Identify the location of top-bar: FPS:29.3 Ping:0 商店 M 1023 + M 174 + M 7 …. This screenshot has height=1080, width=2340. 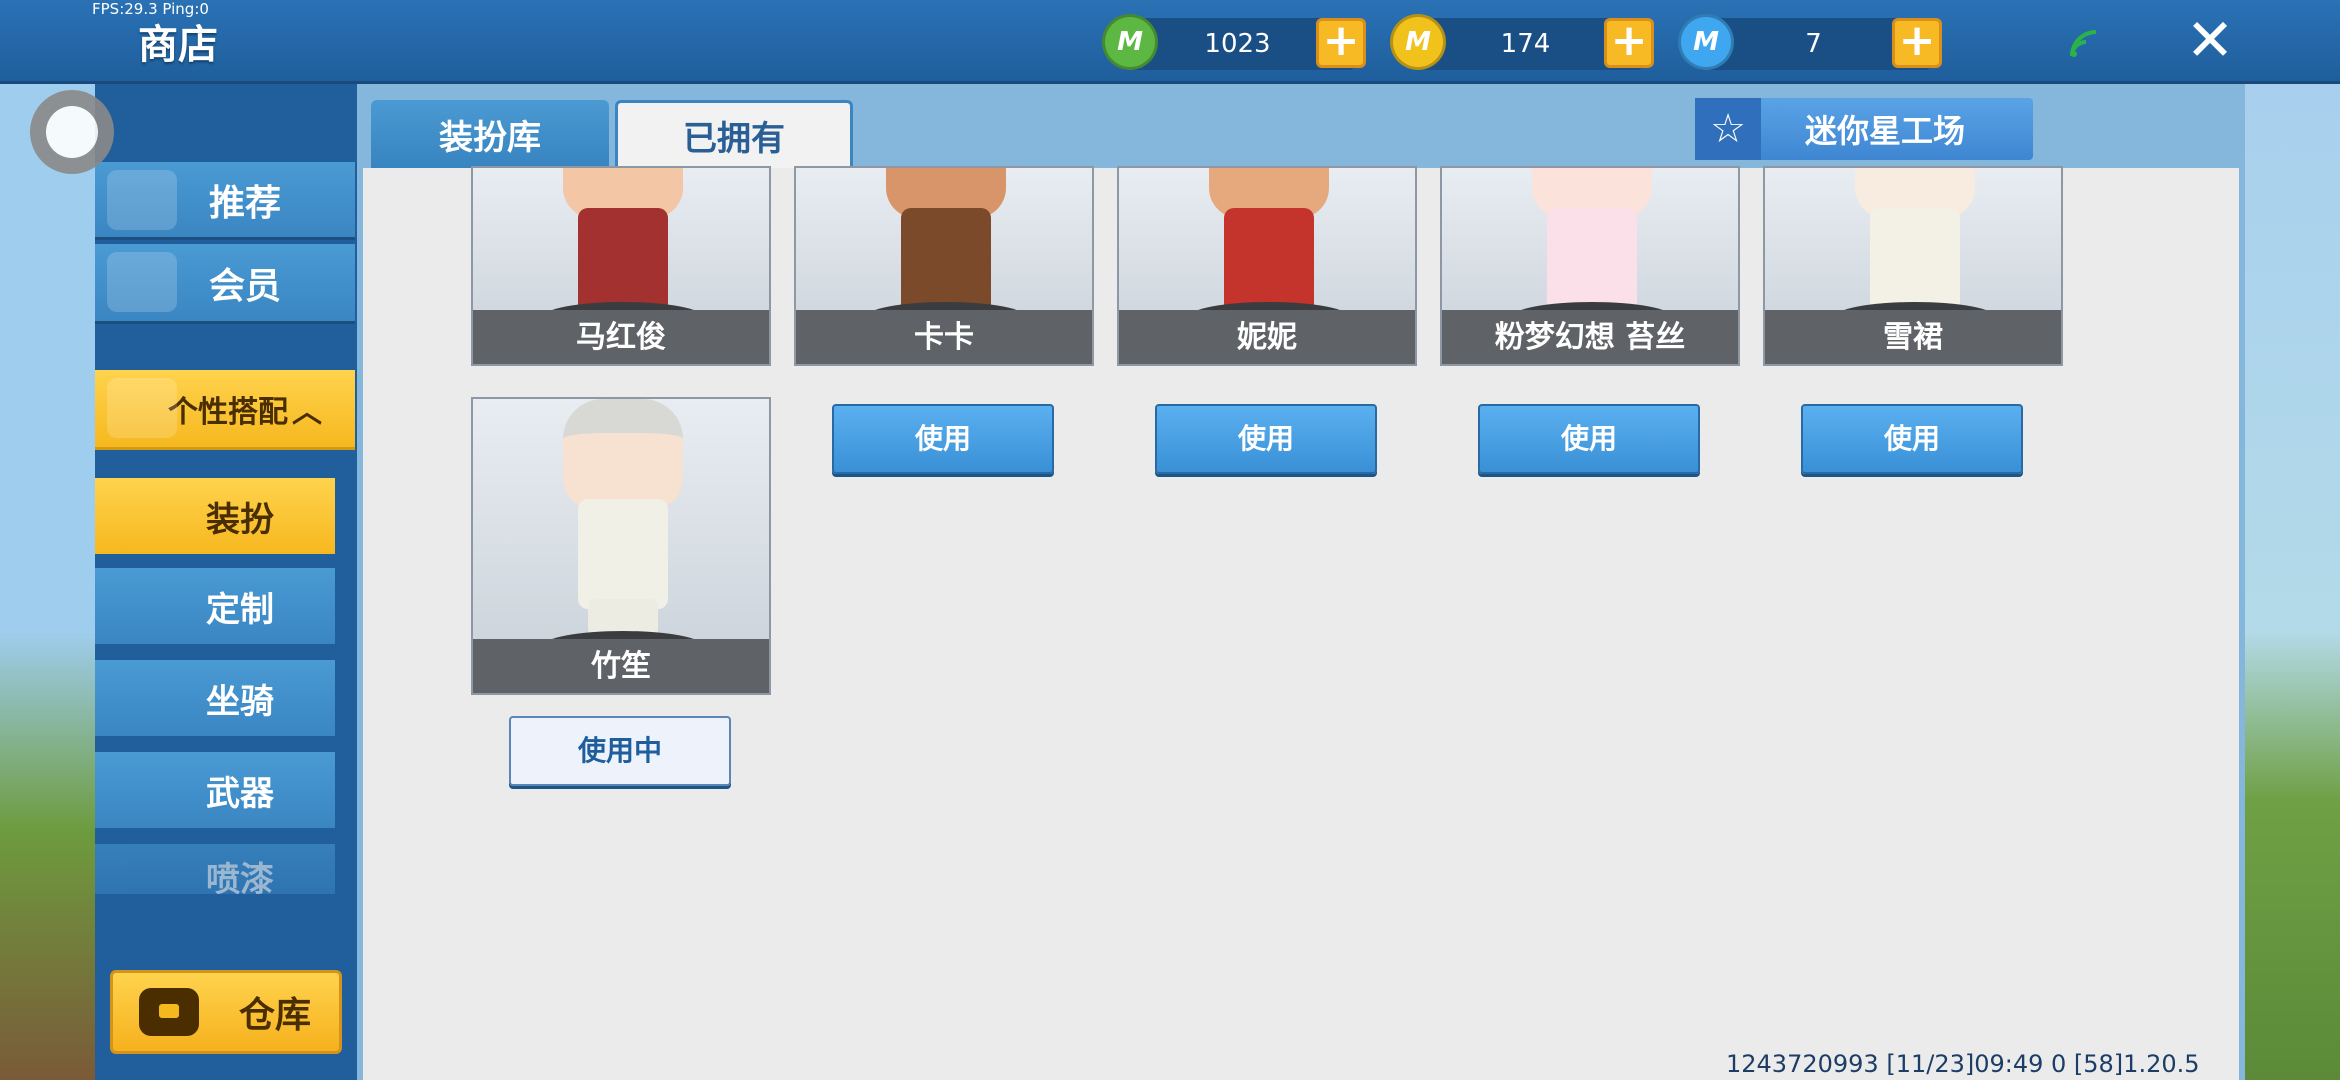
(1170, 42).